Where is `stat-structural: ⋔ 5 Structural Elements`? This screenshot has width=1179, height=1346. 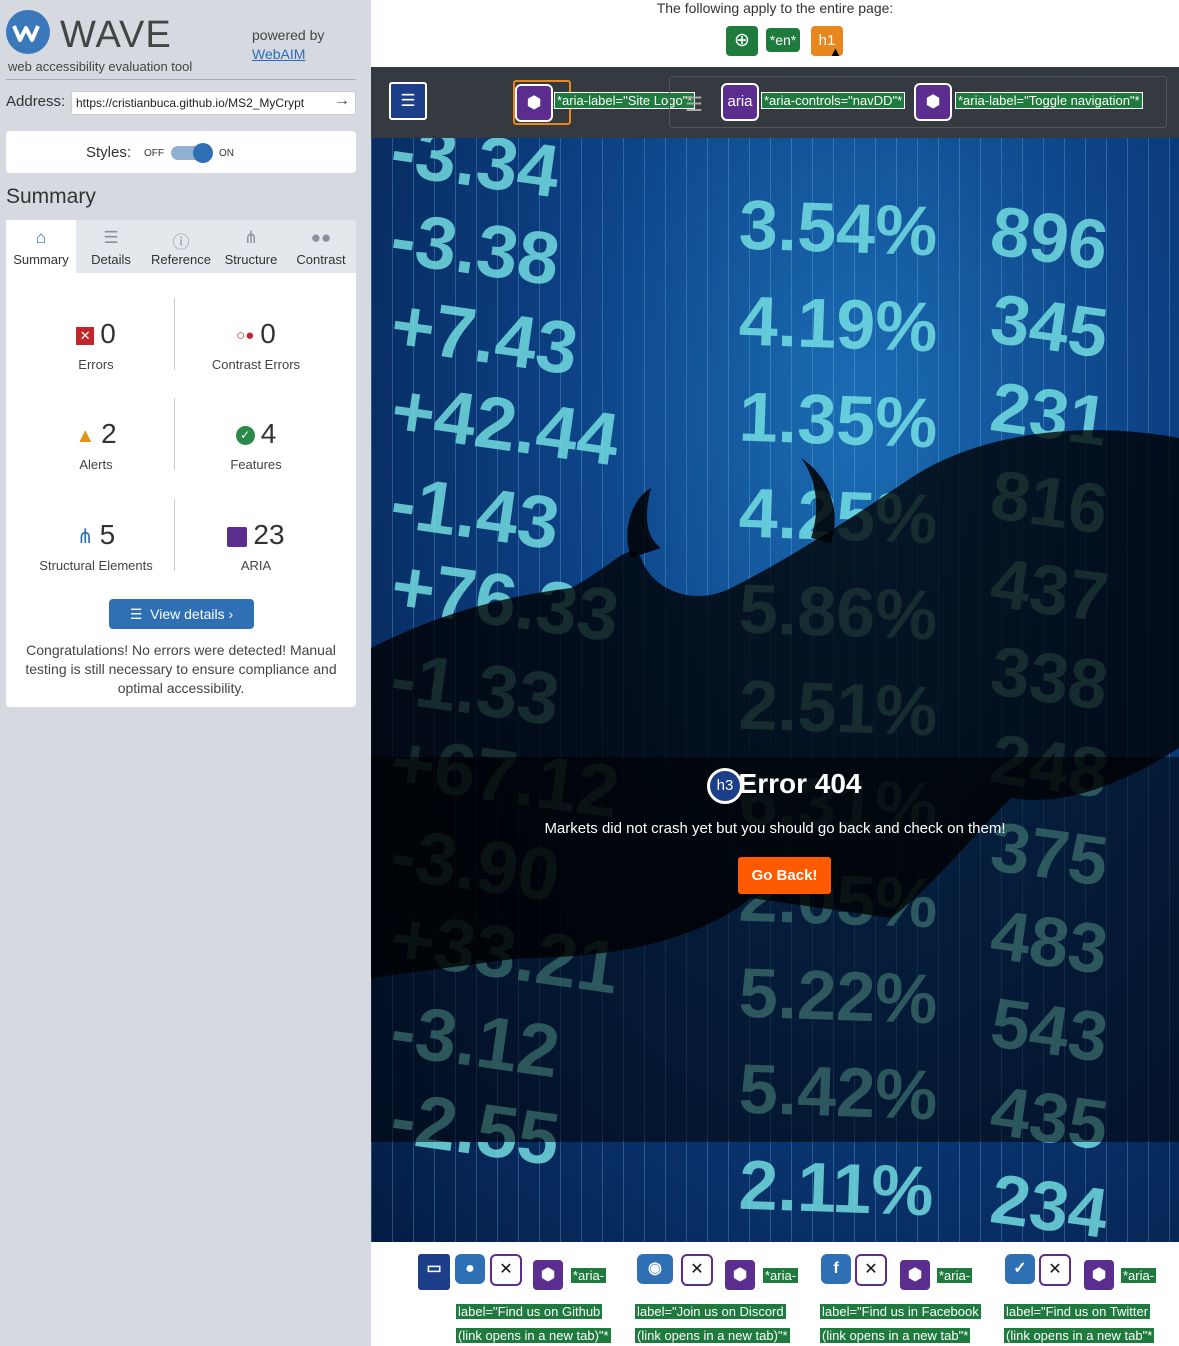
stat-structural: ⋔ 5 Structural Elements is located at coordinates (96, 545).